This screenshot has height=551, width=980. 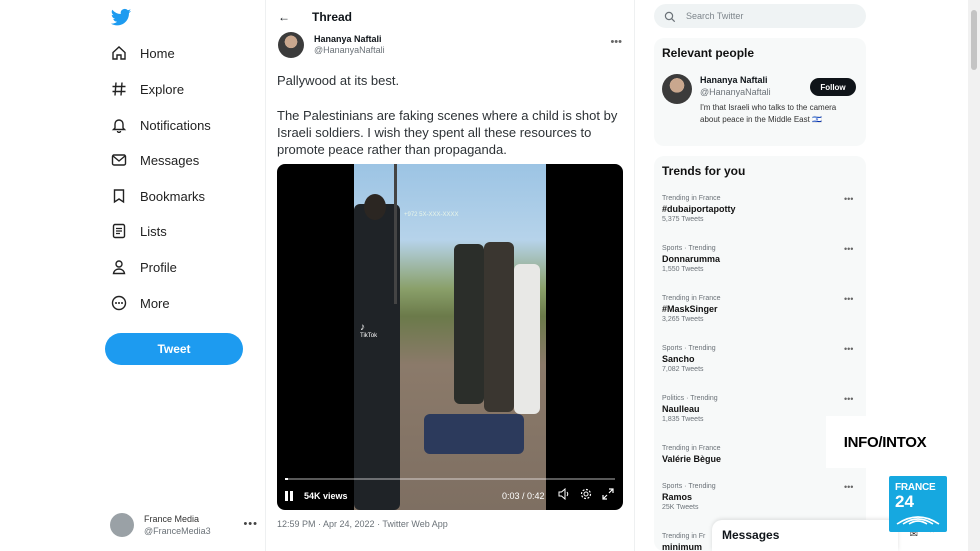 What do you see at coordinates (885, 442) in the screenshot?
I see `show-logo: INFO/INTOX` at bounding box center [885, 442].